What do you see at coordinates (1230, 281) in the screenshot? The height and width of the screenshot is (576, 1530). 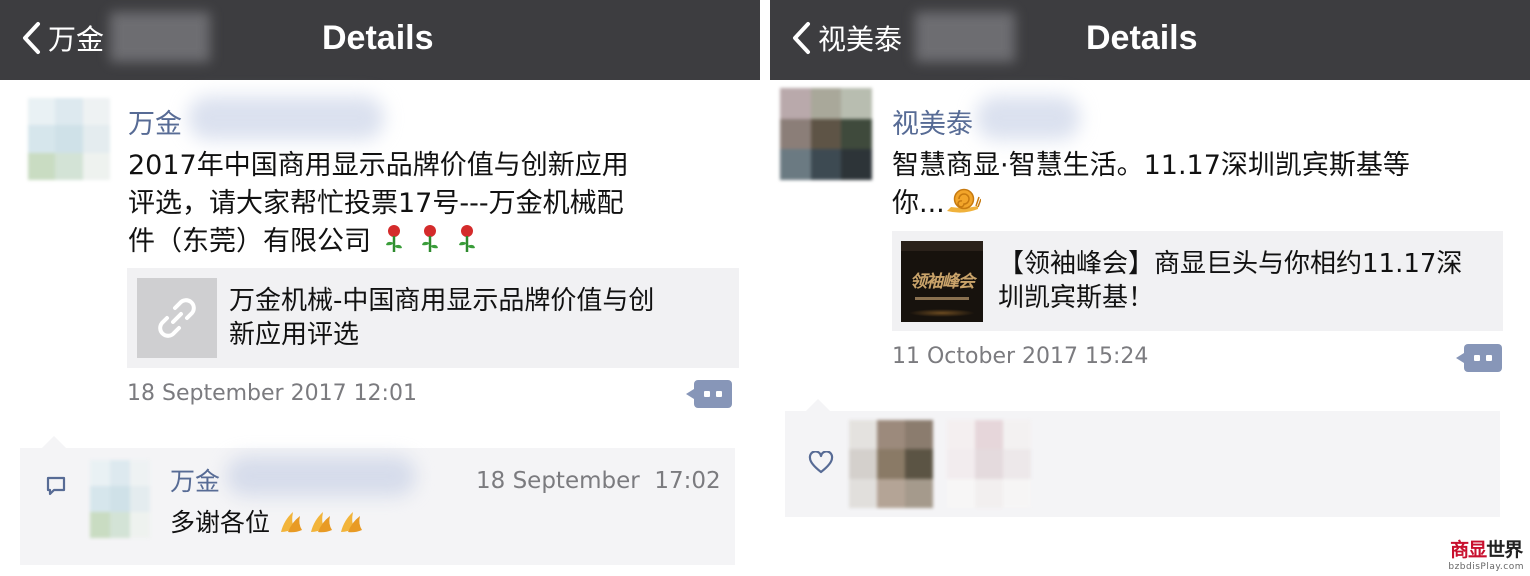 I see `link-title: 【领袖峰会】商显巨头与你相约11.17深 圳凯宾斯基！` at bounding box center [1230, 281].